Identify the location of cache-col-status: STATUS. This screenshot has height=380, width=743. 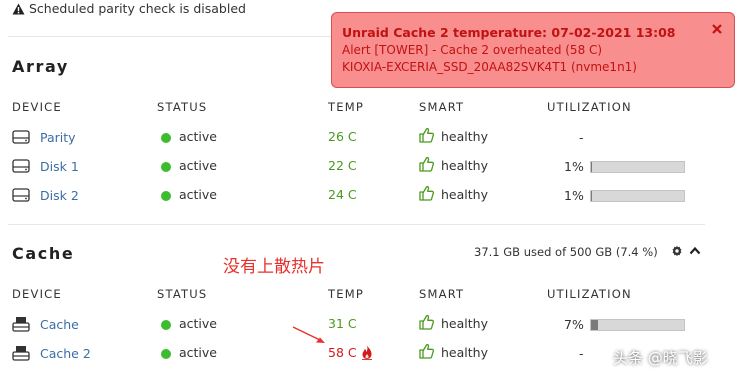
(182, 294).